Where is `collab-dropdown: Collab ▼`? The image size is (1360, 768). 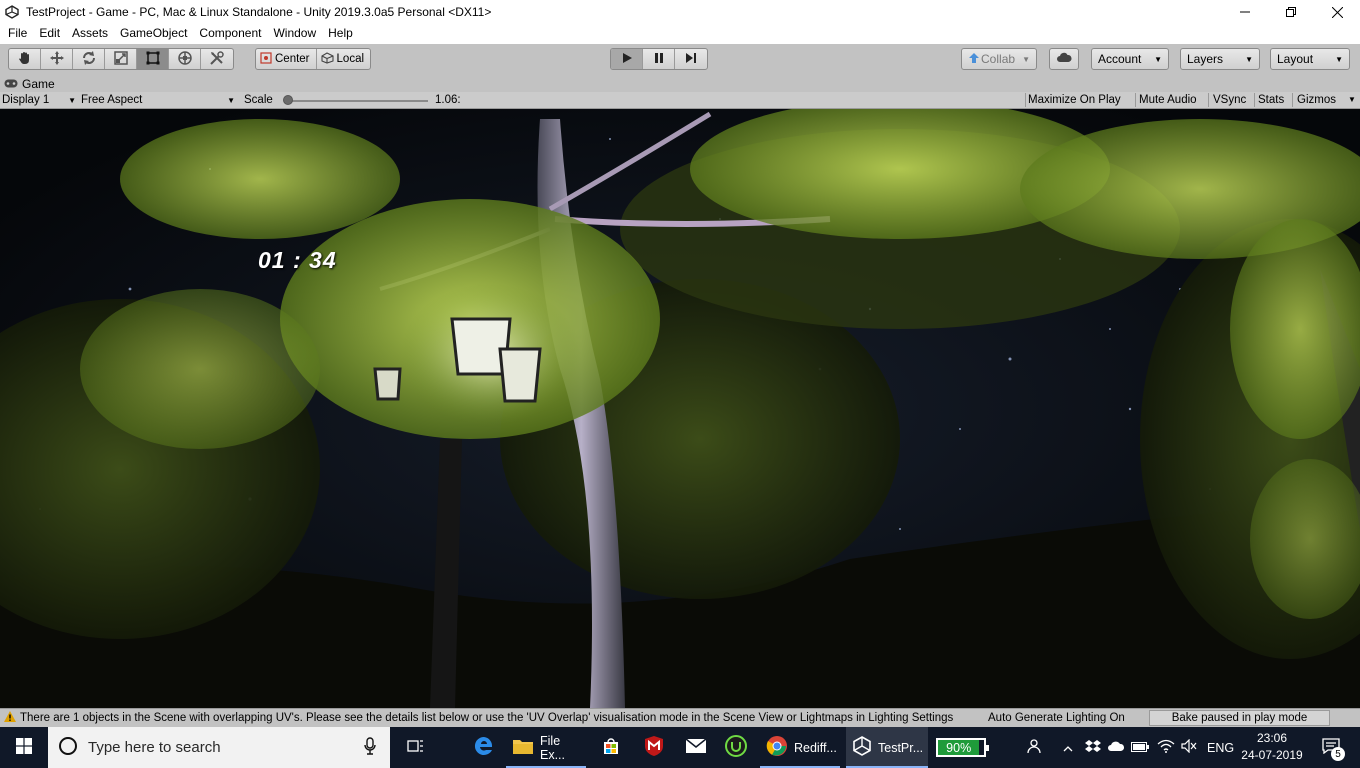
collab-dropdown: Collab ▼ is located at coordinates (999, 59).